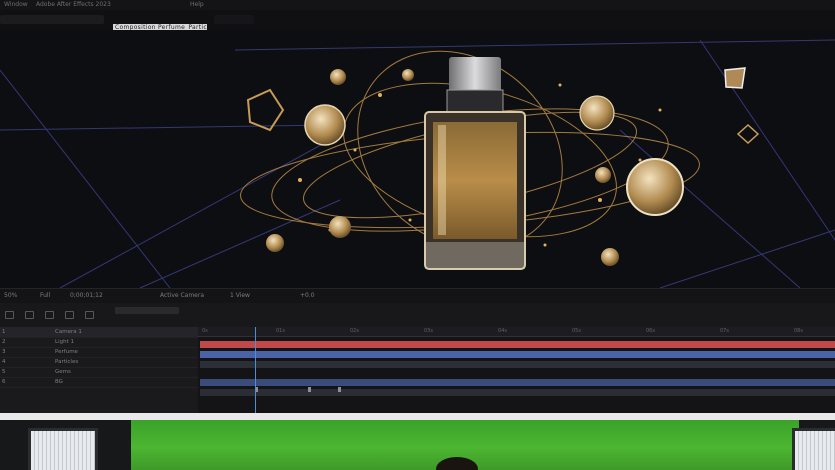  Describe the element at coordinates (255, 370) in the screenshot. I see `playhead` at that location.